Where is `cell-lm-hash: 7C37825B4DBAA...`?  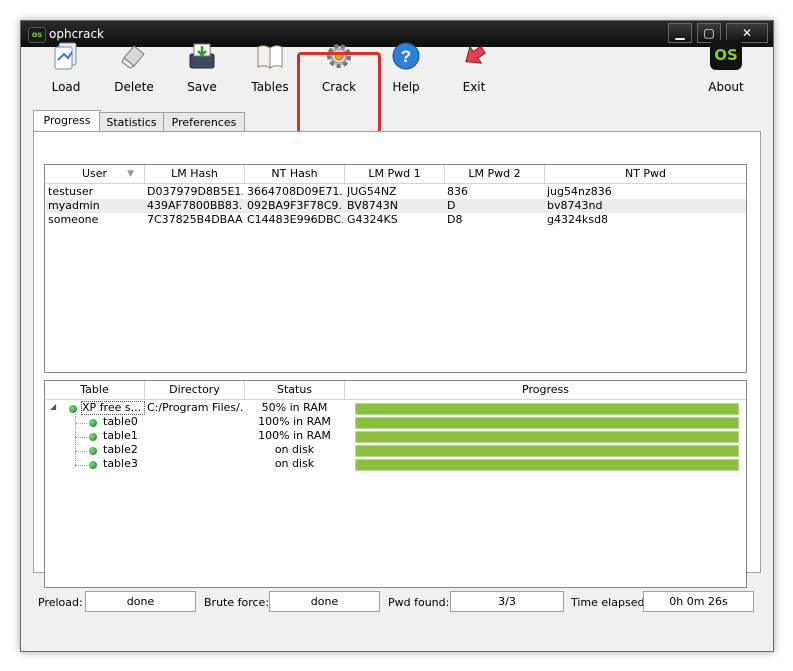
cell-lm-hash: 7C37825B4DBAA... is located at coordinates (195, 220).